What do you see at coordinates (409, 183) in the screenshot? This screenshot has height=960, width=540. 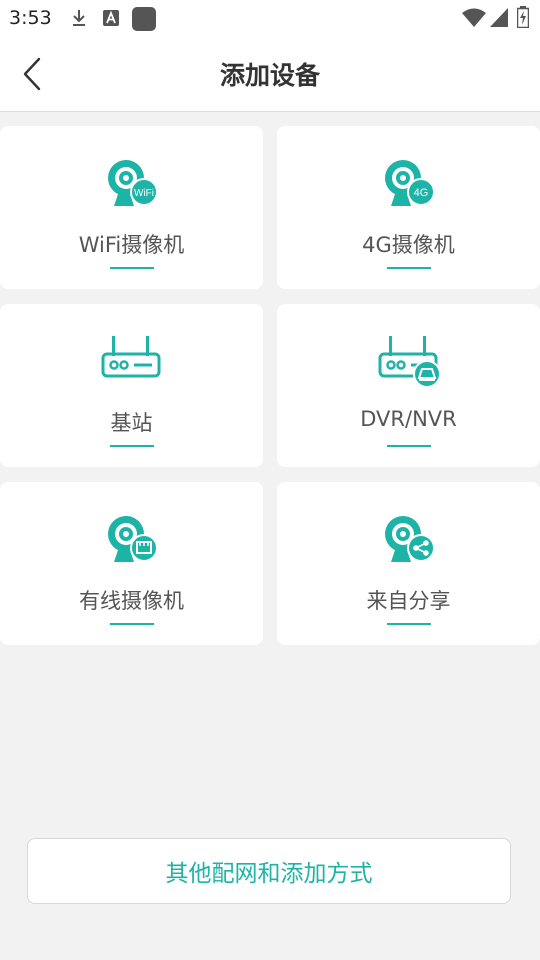 I see `camera-4g-icon: 4G` at bounding box center [409, 183].